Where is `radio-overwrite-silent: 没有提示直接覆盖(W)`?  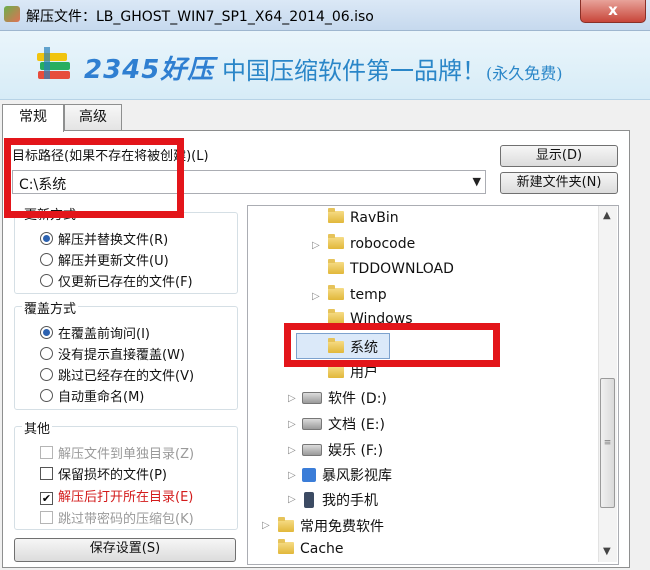 radio-overwrite-silent: 没有提示直接覆盖(W) is located at coordinates (112, 353).